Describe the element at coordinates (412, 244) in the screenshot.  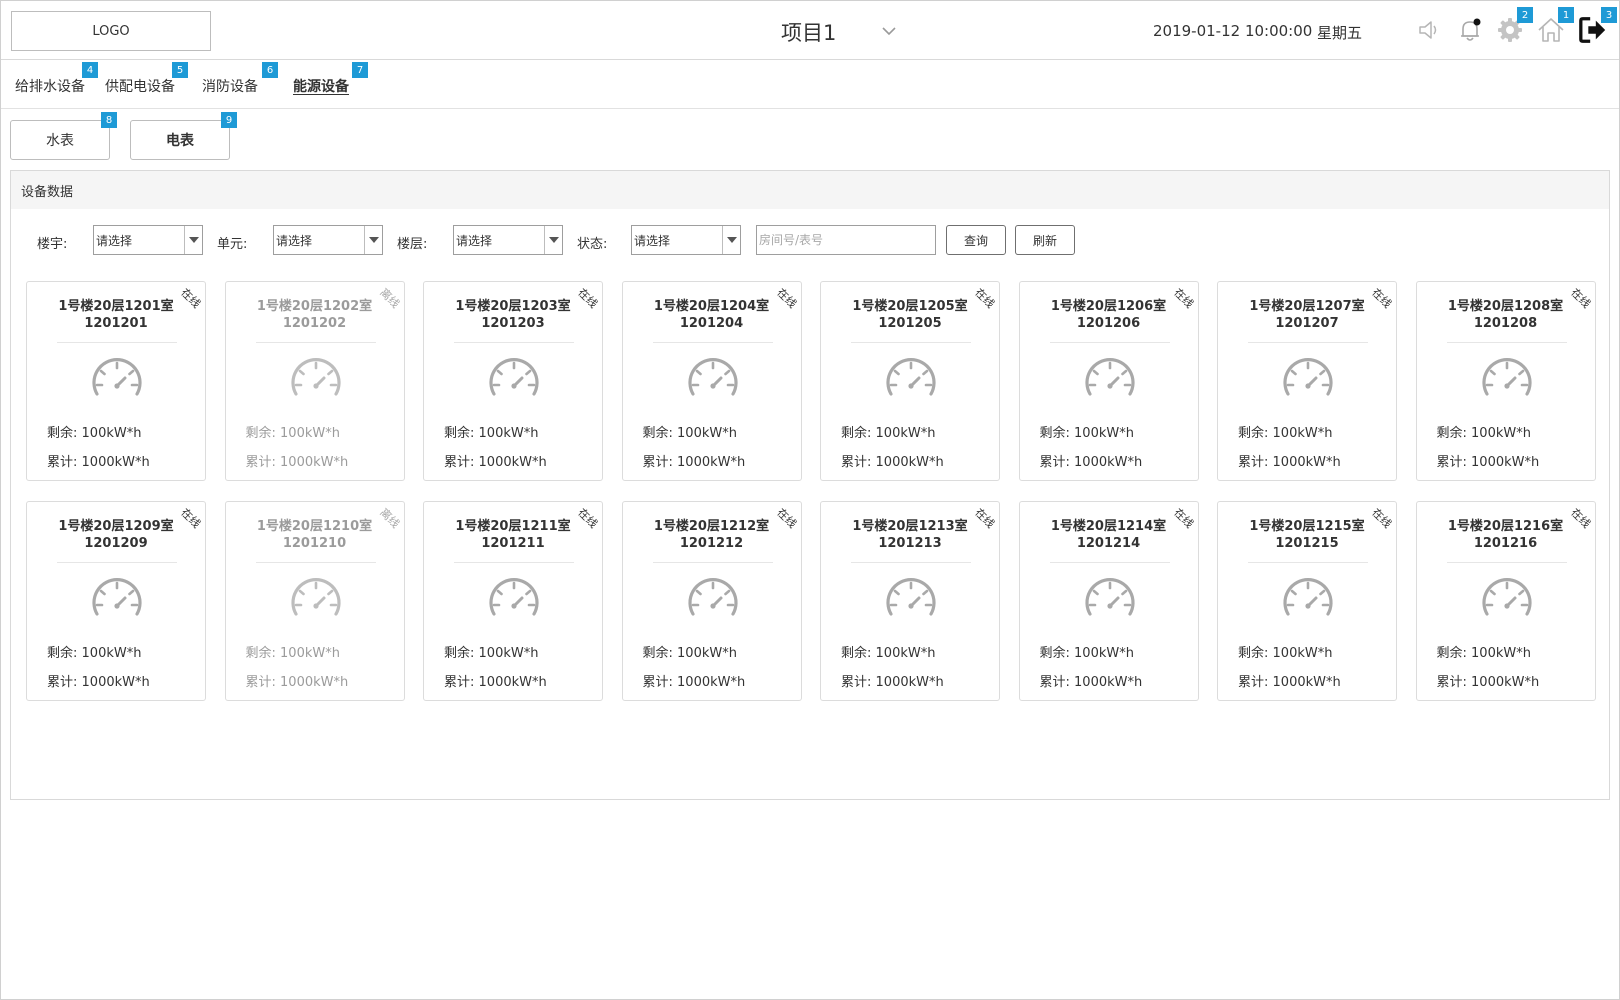
I see `floor-filter-label: 楼层:` at that location.